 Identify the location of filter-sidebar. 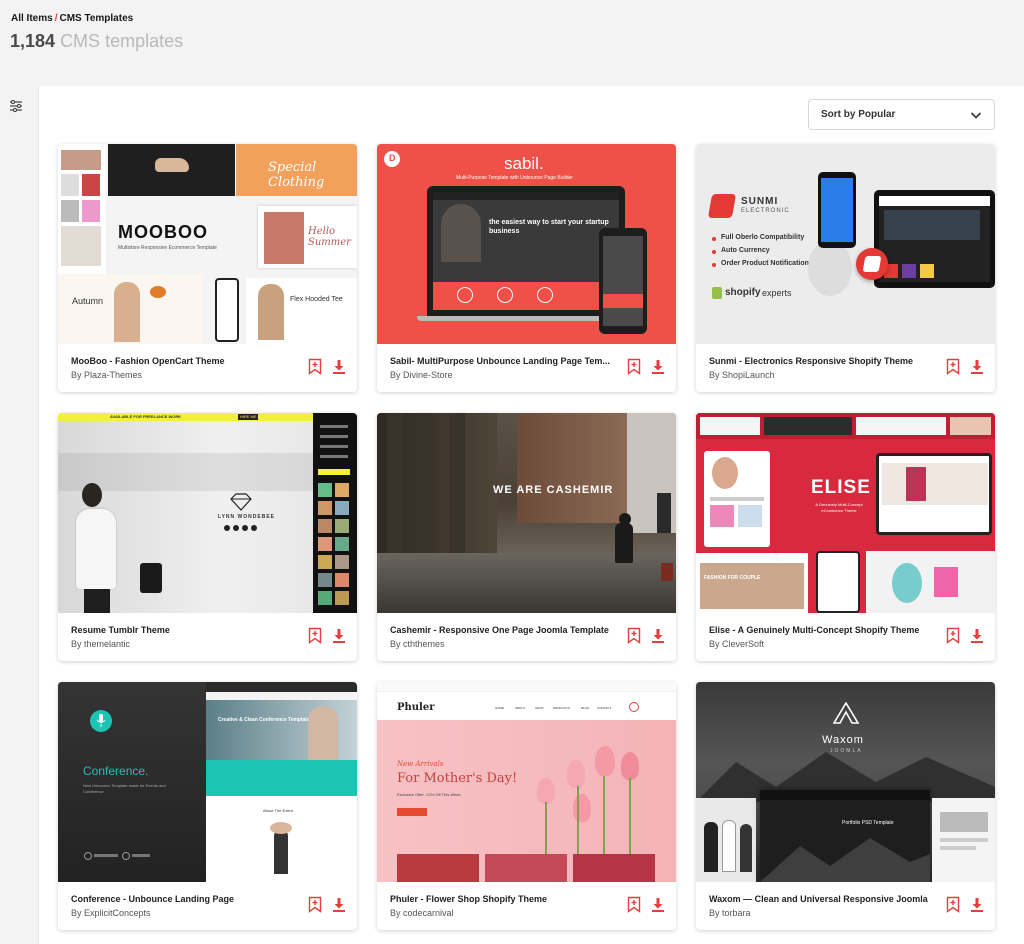
(19, 515).